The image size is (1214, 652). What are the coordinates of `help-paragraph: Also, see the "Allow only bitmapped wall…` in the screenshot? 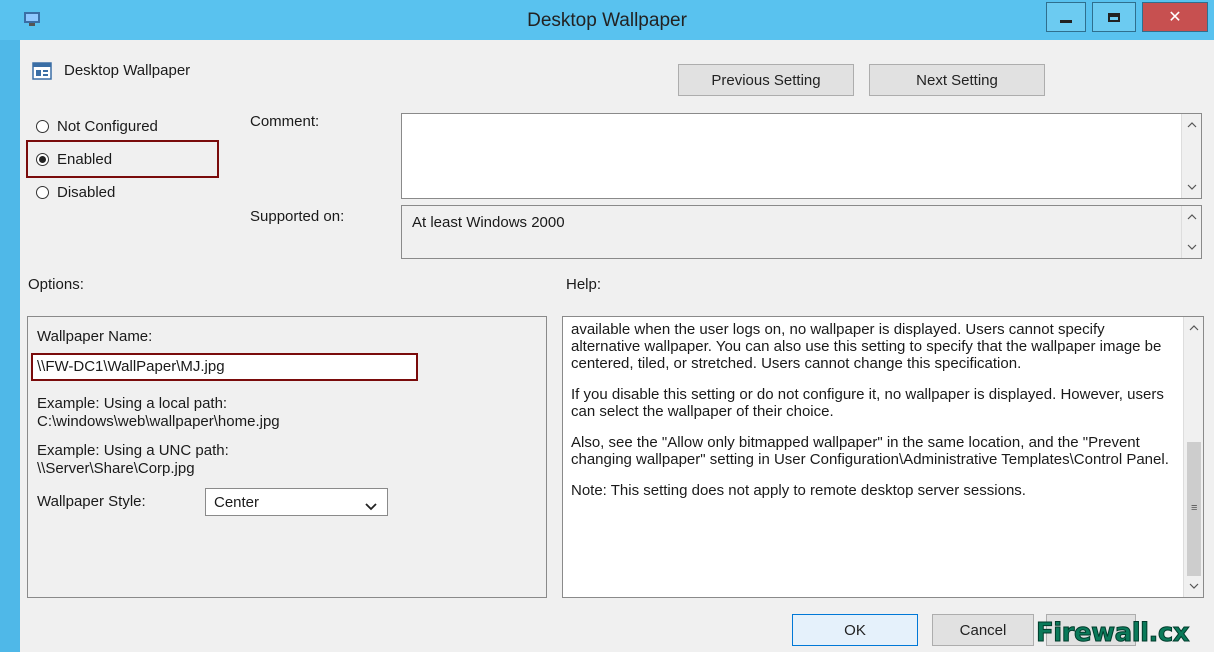 It's located at (870, 451).